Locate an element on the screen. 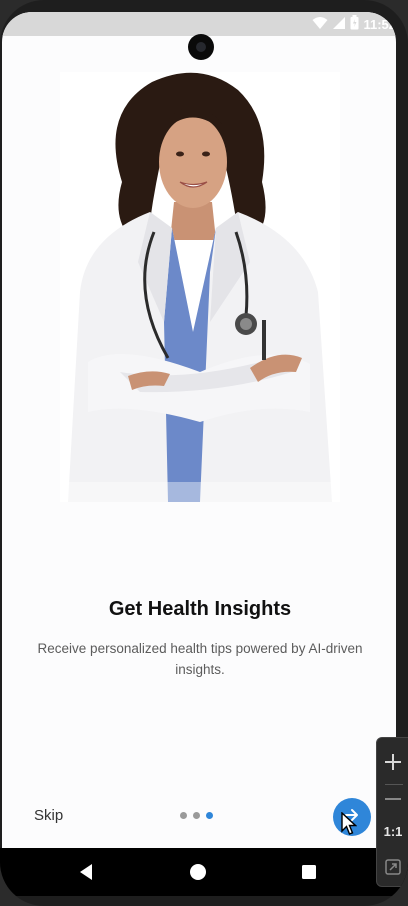  status-bar: 11:52 is located at coordinates (199, 24).